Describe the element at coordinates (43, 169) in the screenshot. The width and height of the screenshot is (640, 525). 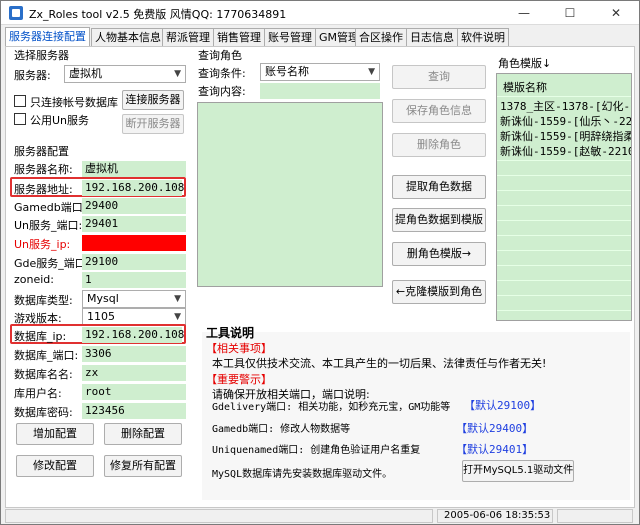
I see `server-name-label: 服务器名称:` at that location.